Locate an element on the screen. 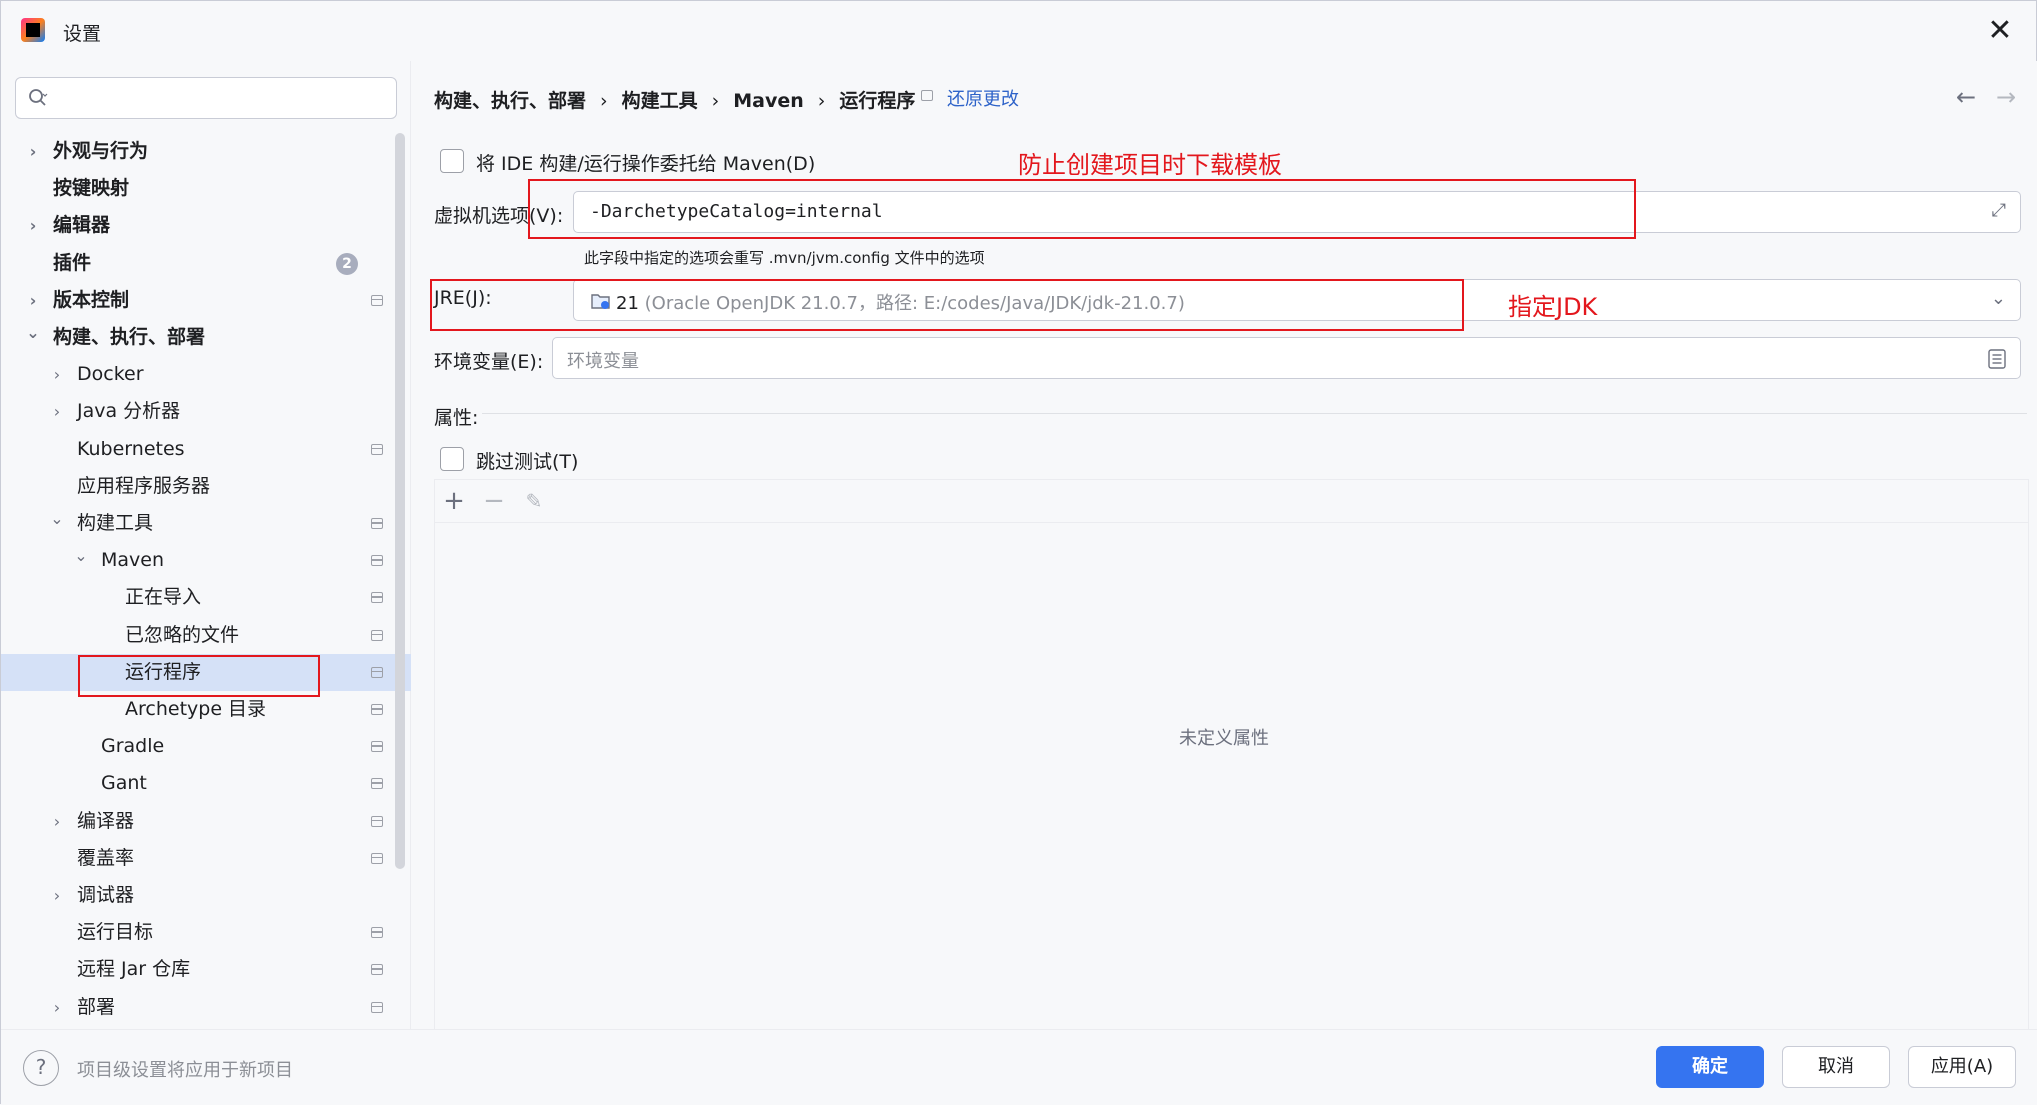 This screenshot has width=2037, height=1105. sidebar-item-label: Docker is located at coordinates (110, 374).